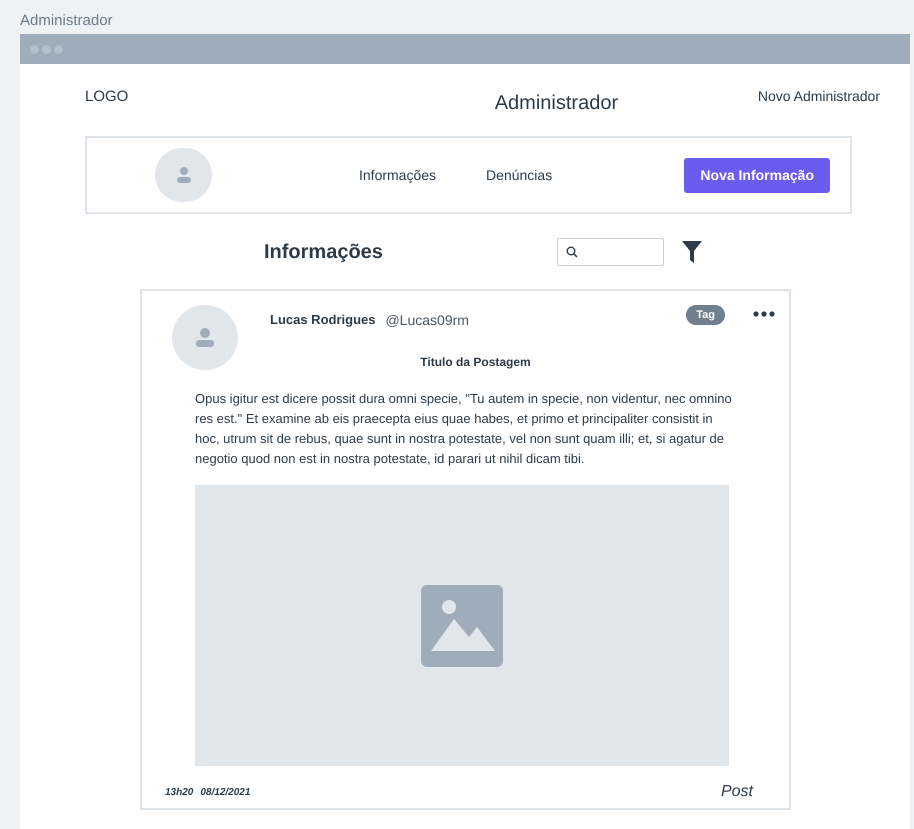 Image resolution: width=914 pixels, height=829 pixels. What do you see at coordinates (475, 362) in the screenshot?
I see `post-title: Titulo da Postagem` at bounding box center [475, 362].